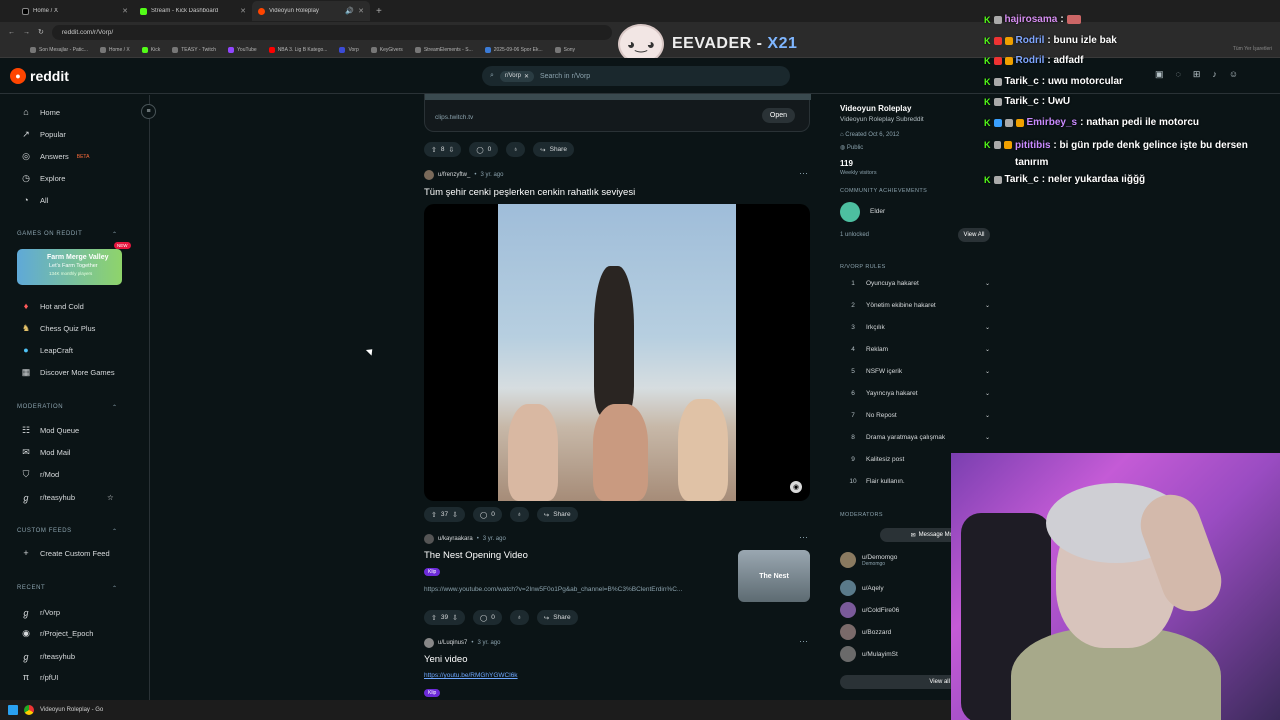 The height and width of the screenshot is (720, 1280). I want to click on collapse-sidebar-button: ≡, so click(148, 111).